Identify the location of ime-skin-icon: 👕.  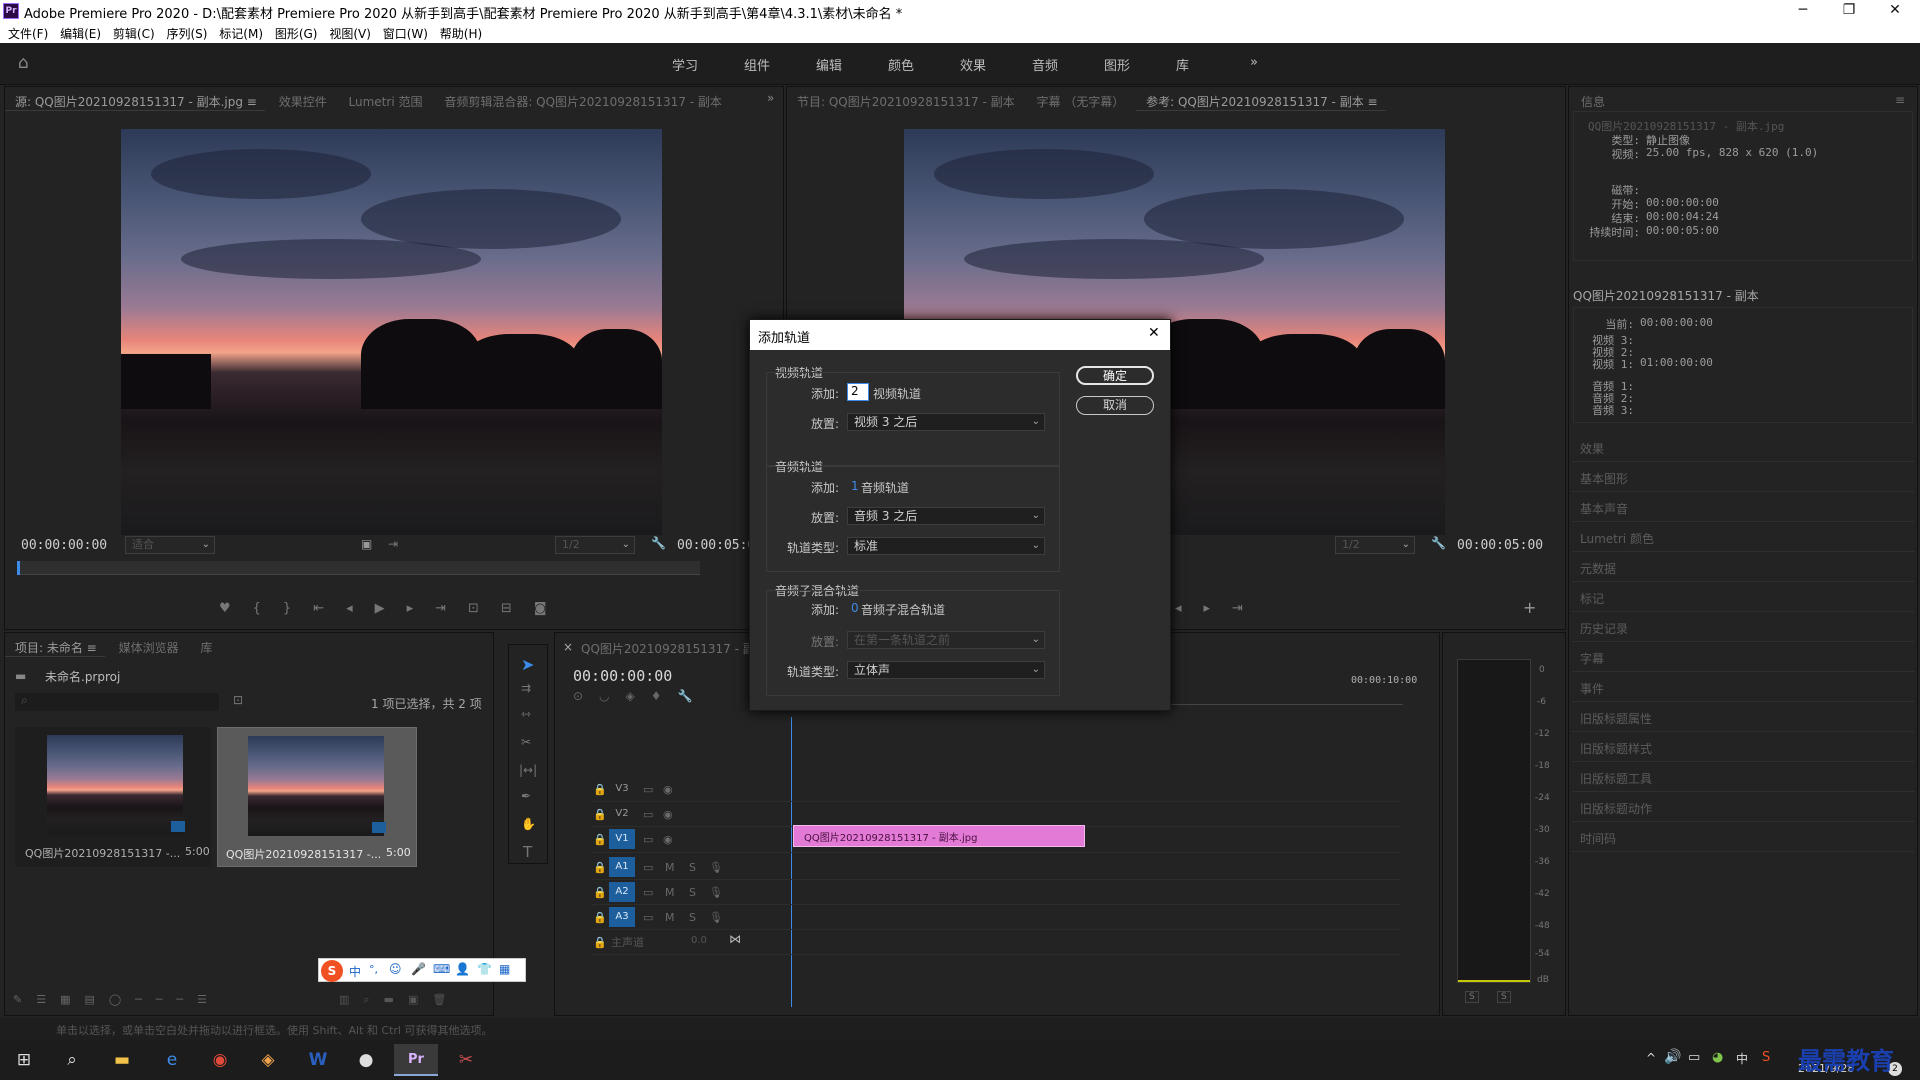
(484, 969).